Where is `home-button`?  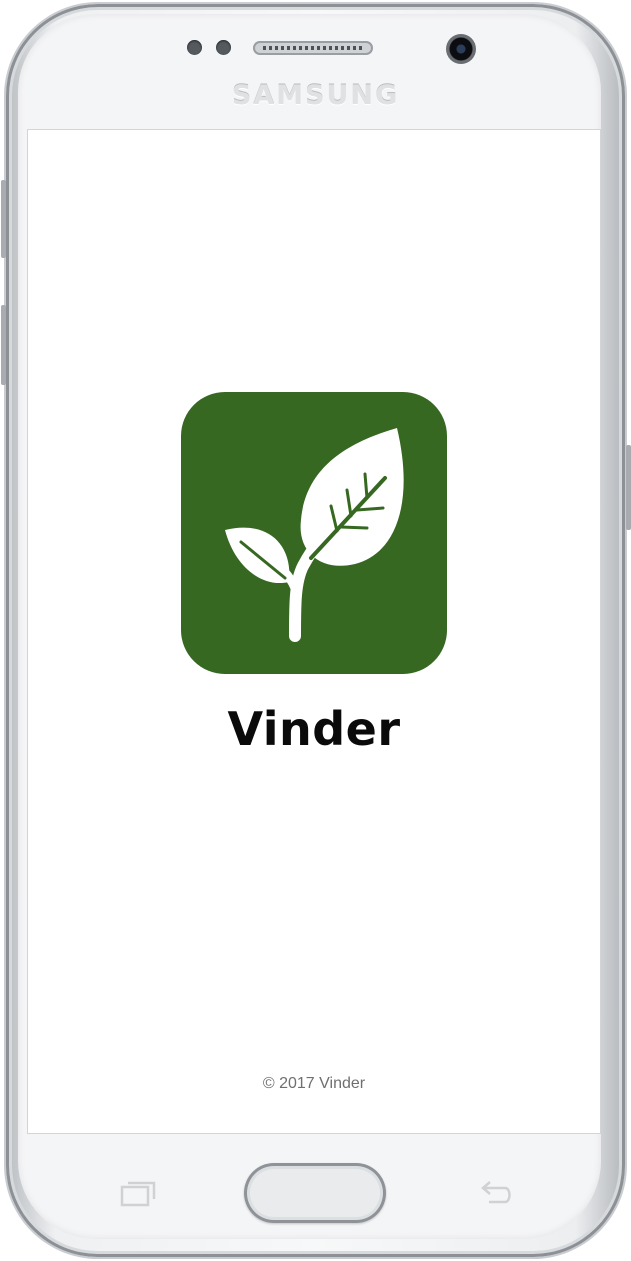 home-button is located at coordinates (315, 1193).